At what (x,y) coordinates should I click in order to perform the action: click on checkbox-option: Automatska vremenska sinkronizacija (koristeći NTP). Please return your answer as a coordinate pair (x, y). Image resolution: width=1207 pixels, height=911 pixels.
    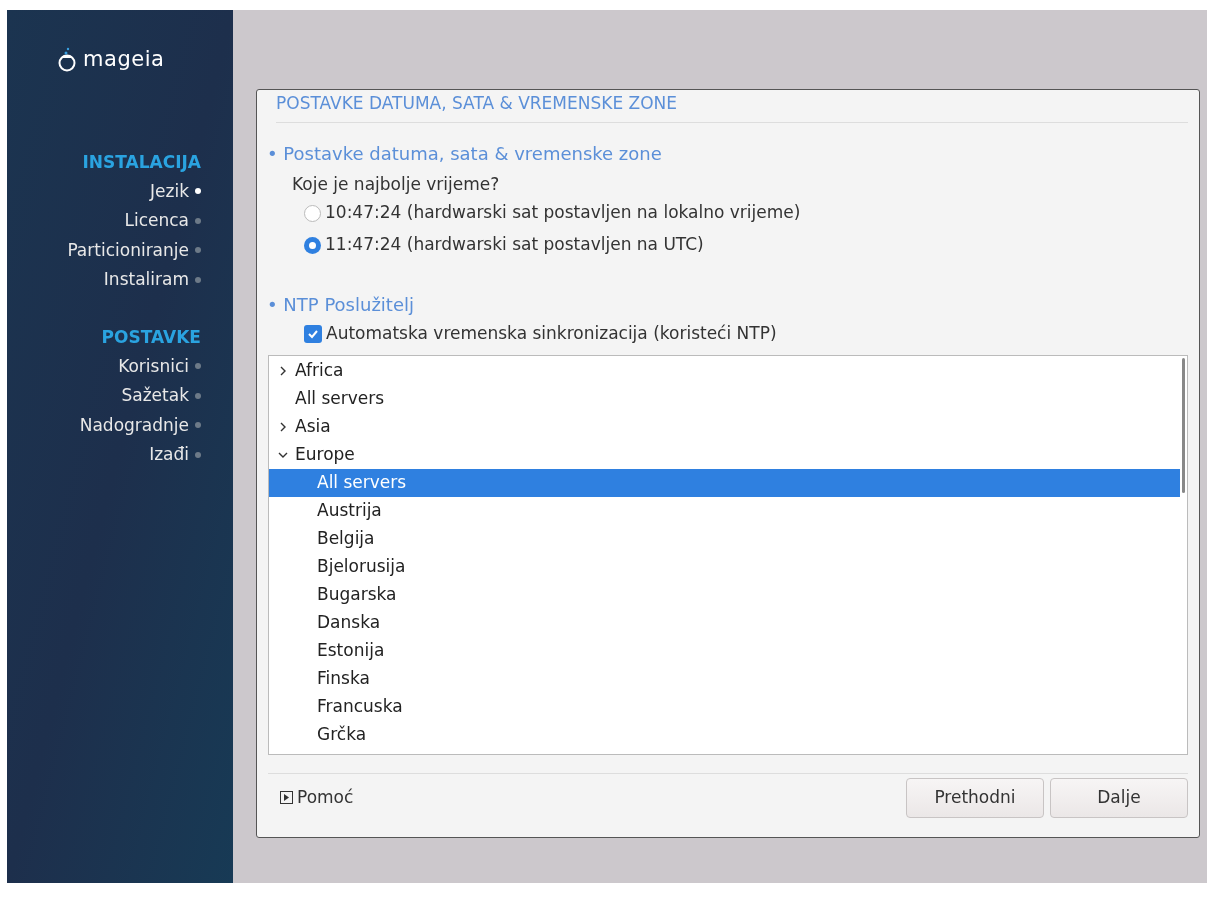
    Looking at the image, I should click on (746, 334).